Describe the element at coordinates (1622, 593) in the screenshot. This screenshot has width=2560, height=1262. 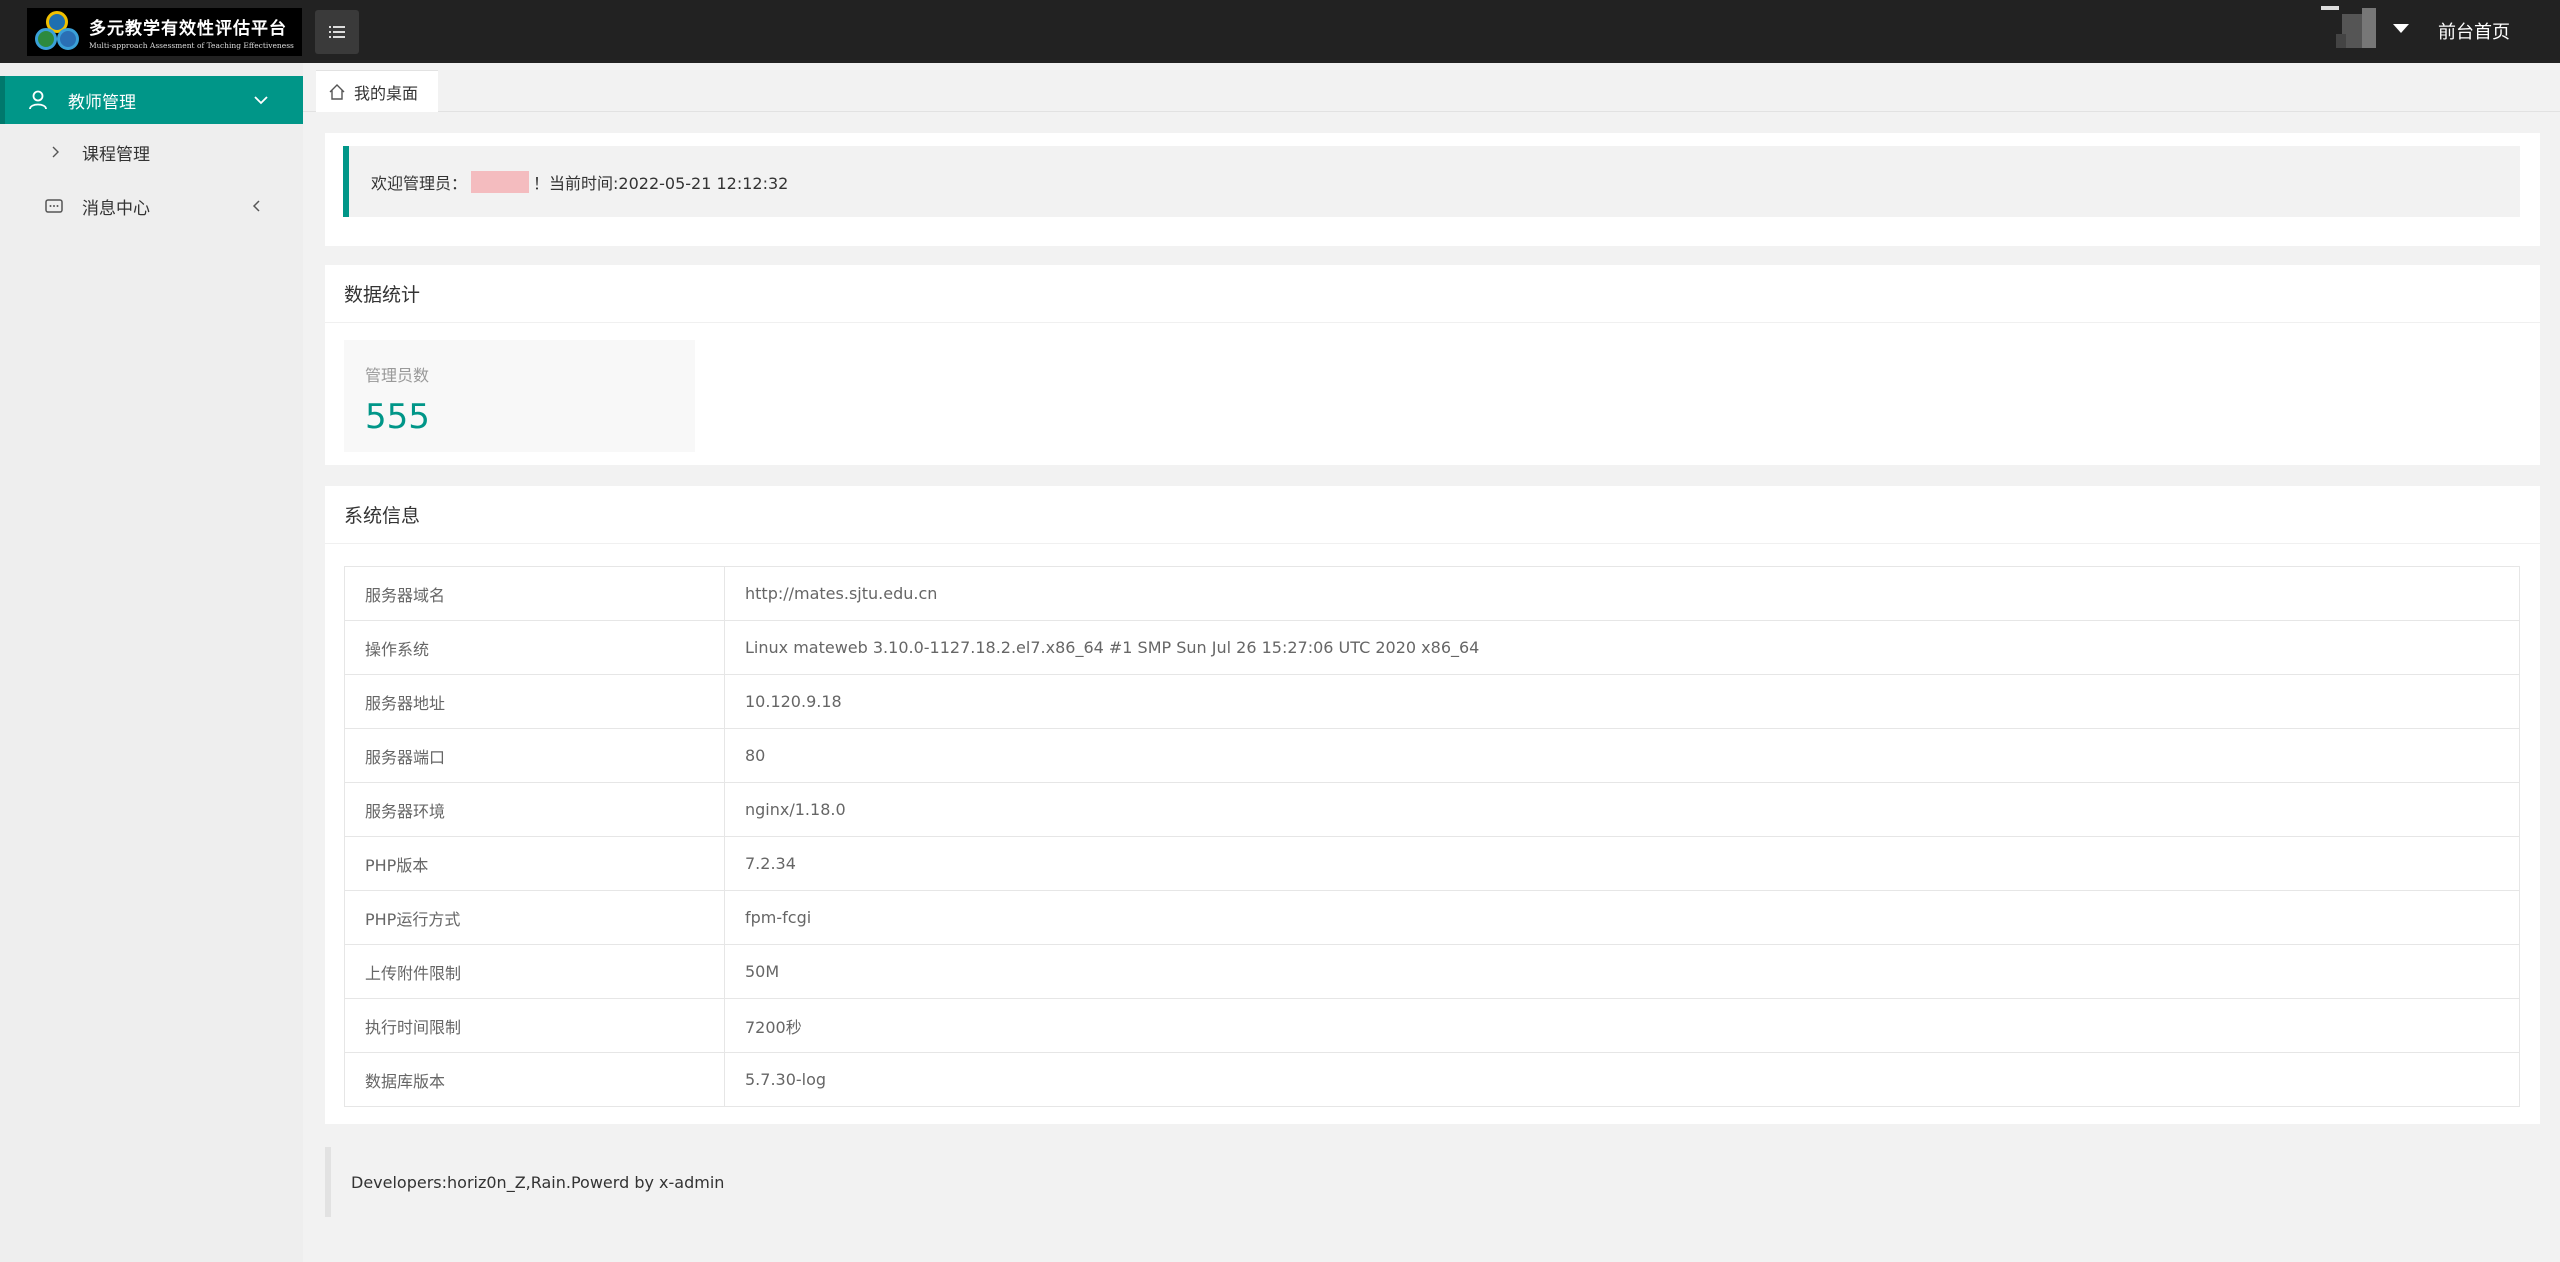
I see `table-cell-value: http://mates.sjtu.edu.cn` at that location.